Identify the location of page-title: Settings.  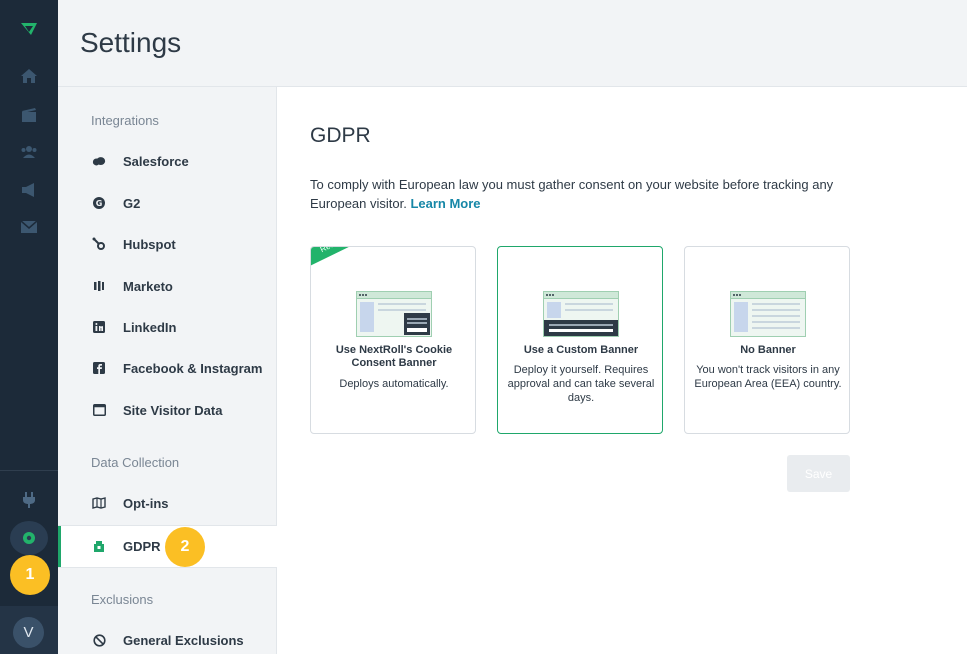
(131, 42).